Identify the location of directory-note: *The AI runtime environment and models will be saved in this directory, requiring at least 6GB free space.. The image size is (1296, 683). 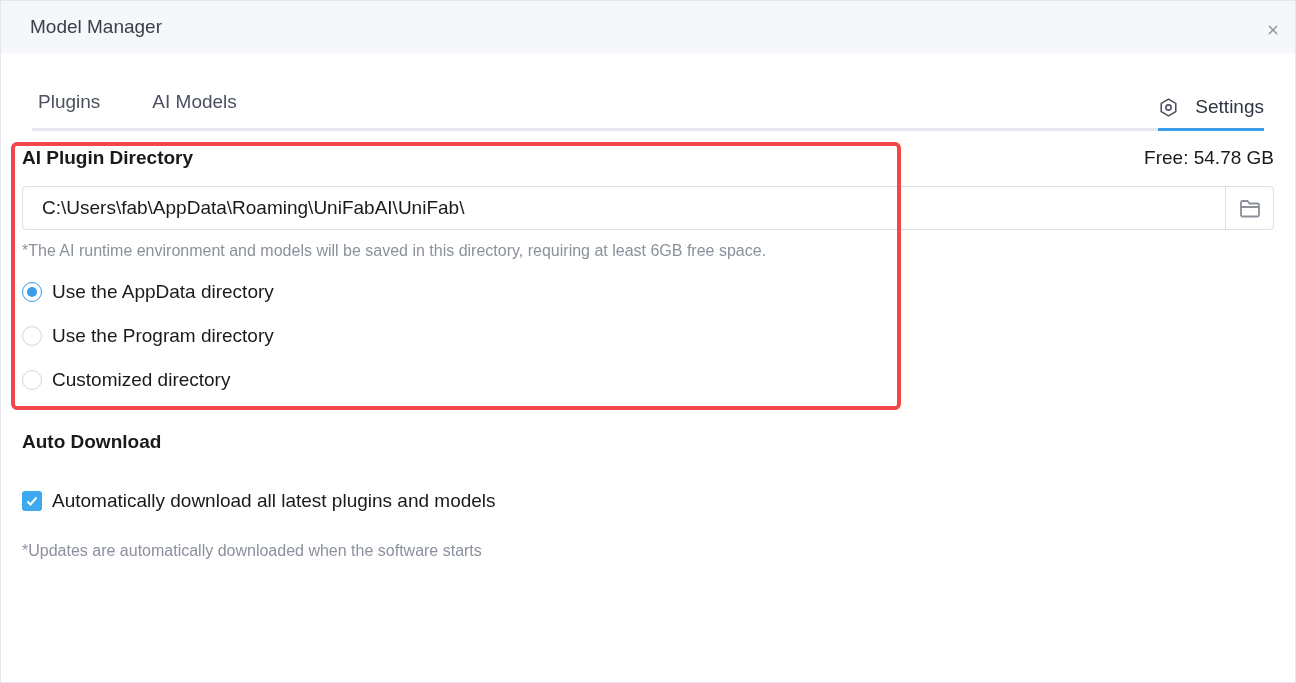
(395, 251).